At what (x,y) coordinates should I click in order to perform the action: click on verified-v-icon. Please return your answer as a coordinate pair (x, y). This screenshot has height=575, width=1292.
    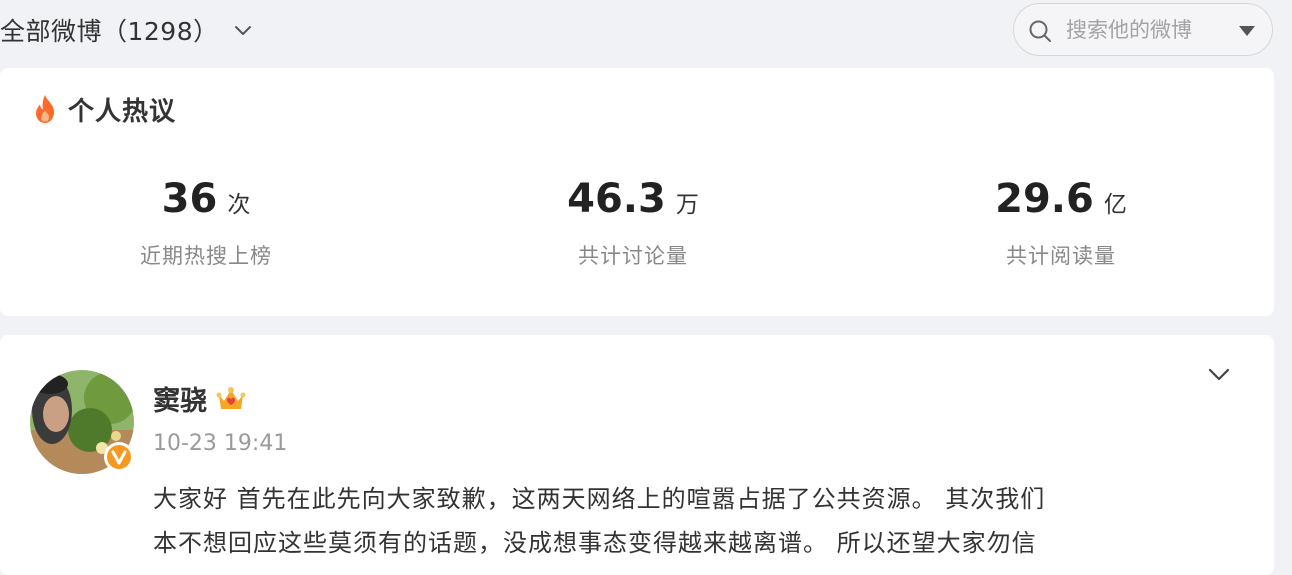
    Looking at the image, I should click on (119, 457).